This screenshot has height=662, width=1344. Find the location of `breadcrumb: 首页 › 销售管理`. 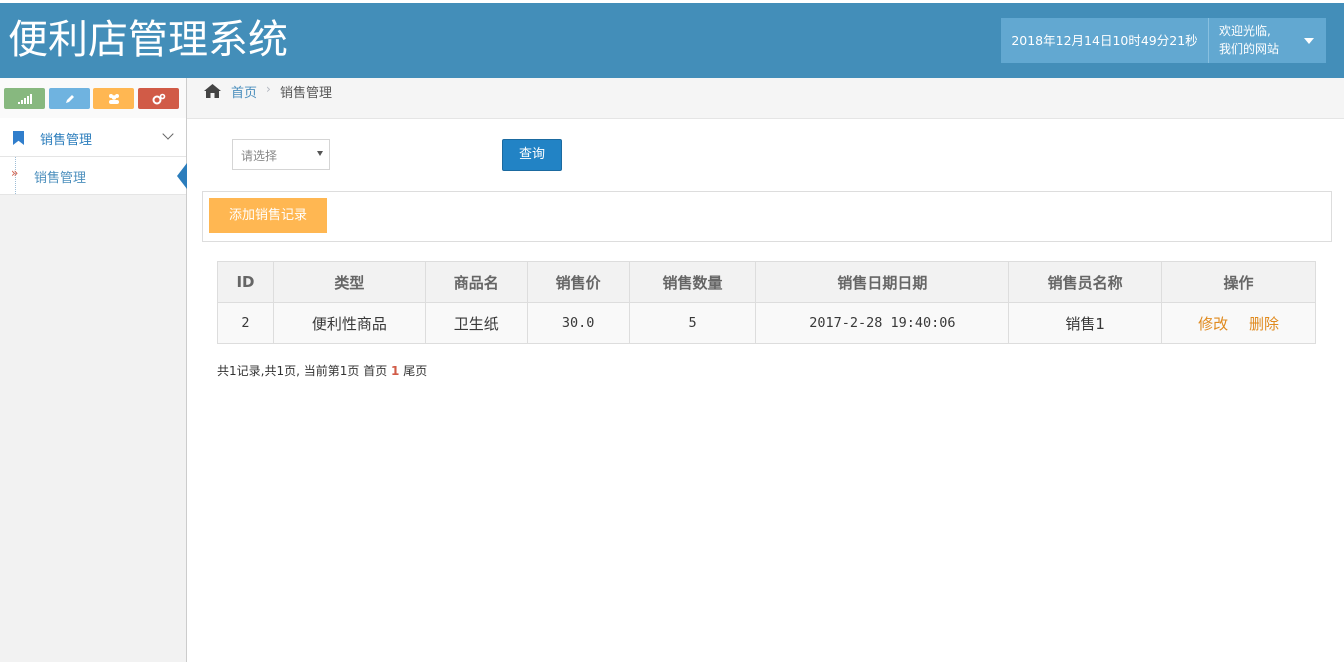

breadcrumb: 首页 › 销售管理 is located at coordinates (765, 98).